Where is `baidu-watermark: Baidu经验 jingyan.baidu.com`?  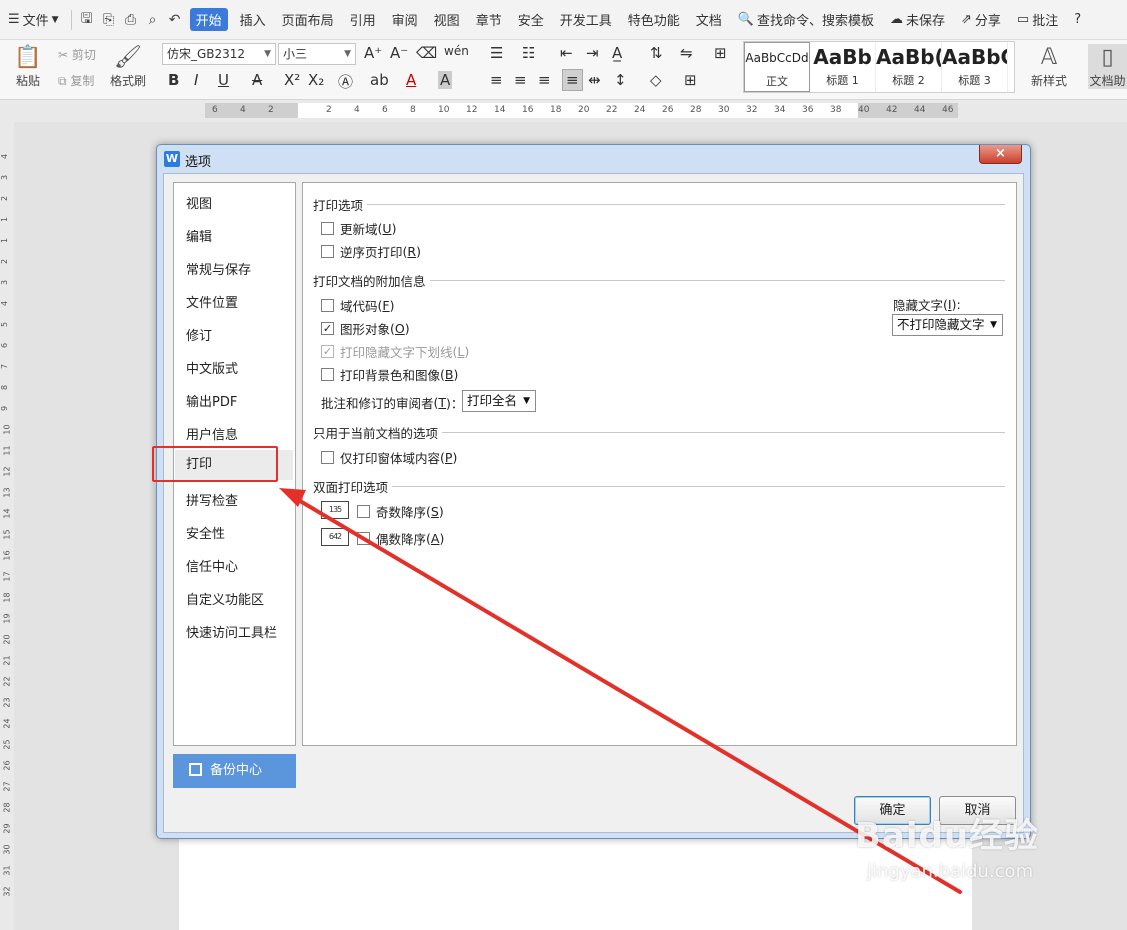
baidu-watermark: Baidu经验 jingyan.baidu.com is located at coordinates (947, 845).